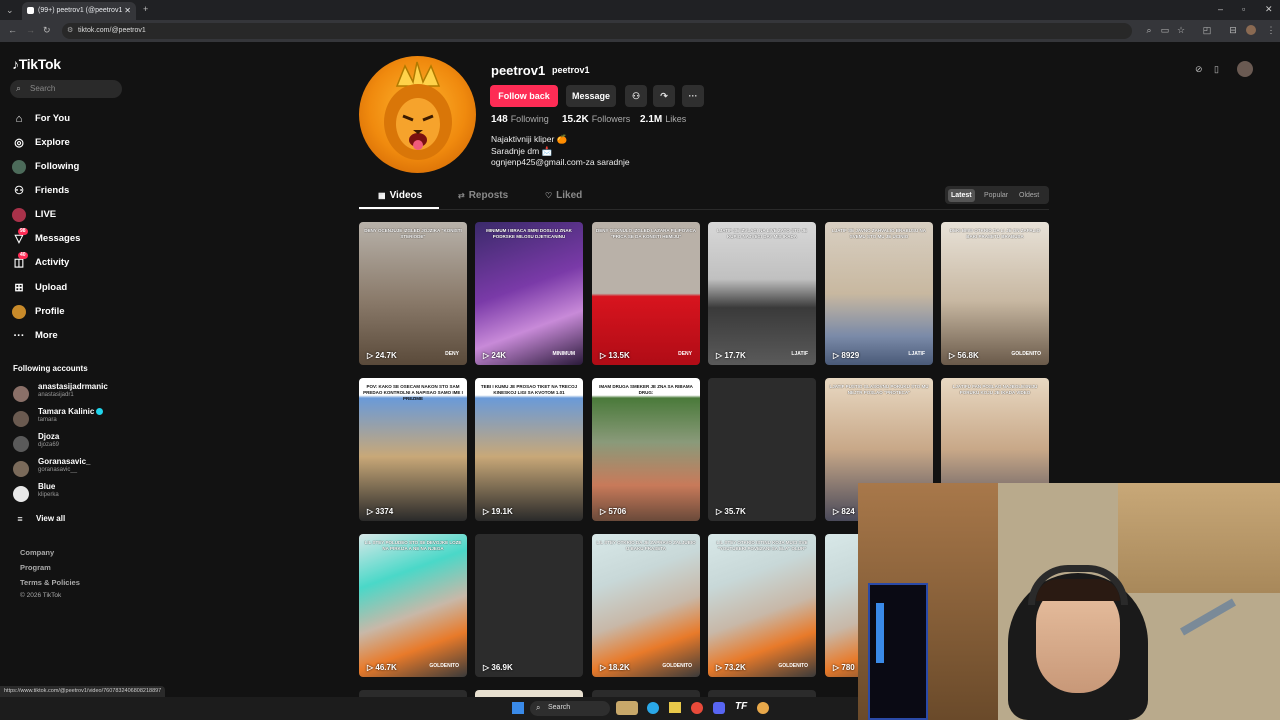 Image resolution: width=1280 pixels, height=720 pixels. What do you see at coordinates (498, 667) in the screenshot?
I see `view-count: ▷ 36.9K` at bounding box center [498, 667].